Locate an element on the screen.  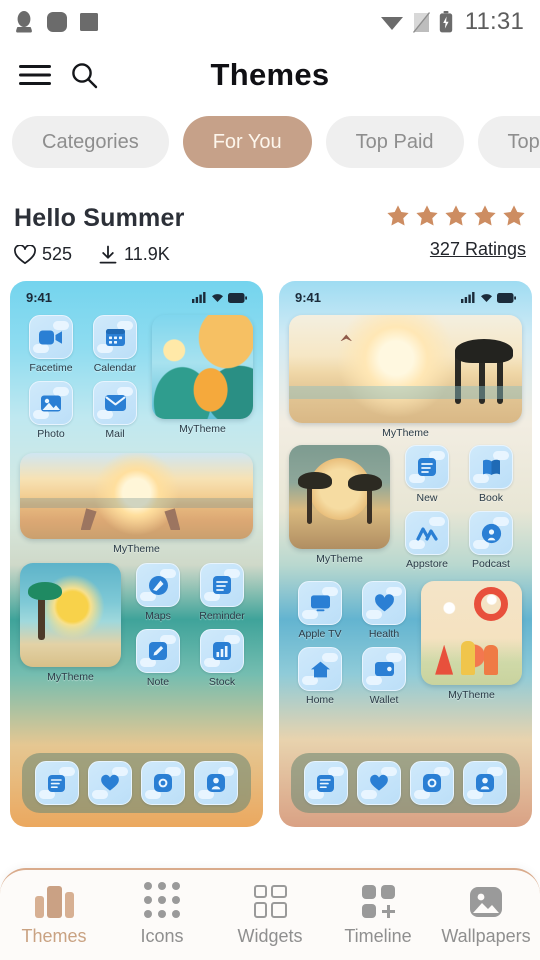
app-icon-grid: Maps Reminder Note Stock is located at coordinates (190, 628).